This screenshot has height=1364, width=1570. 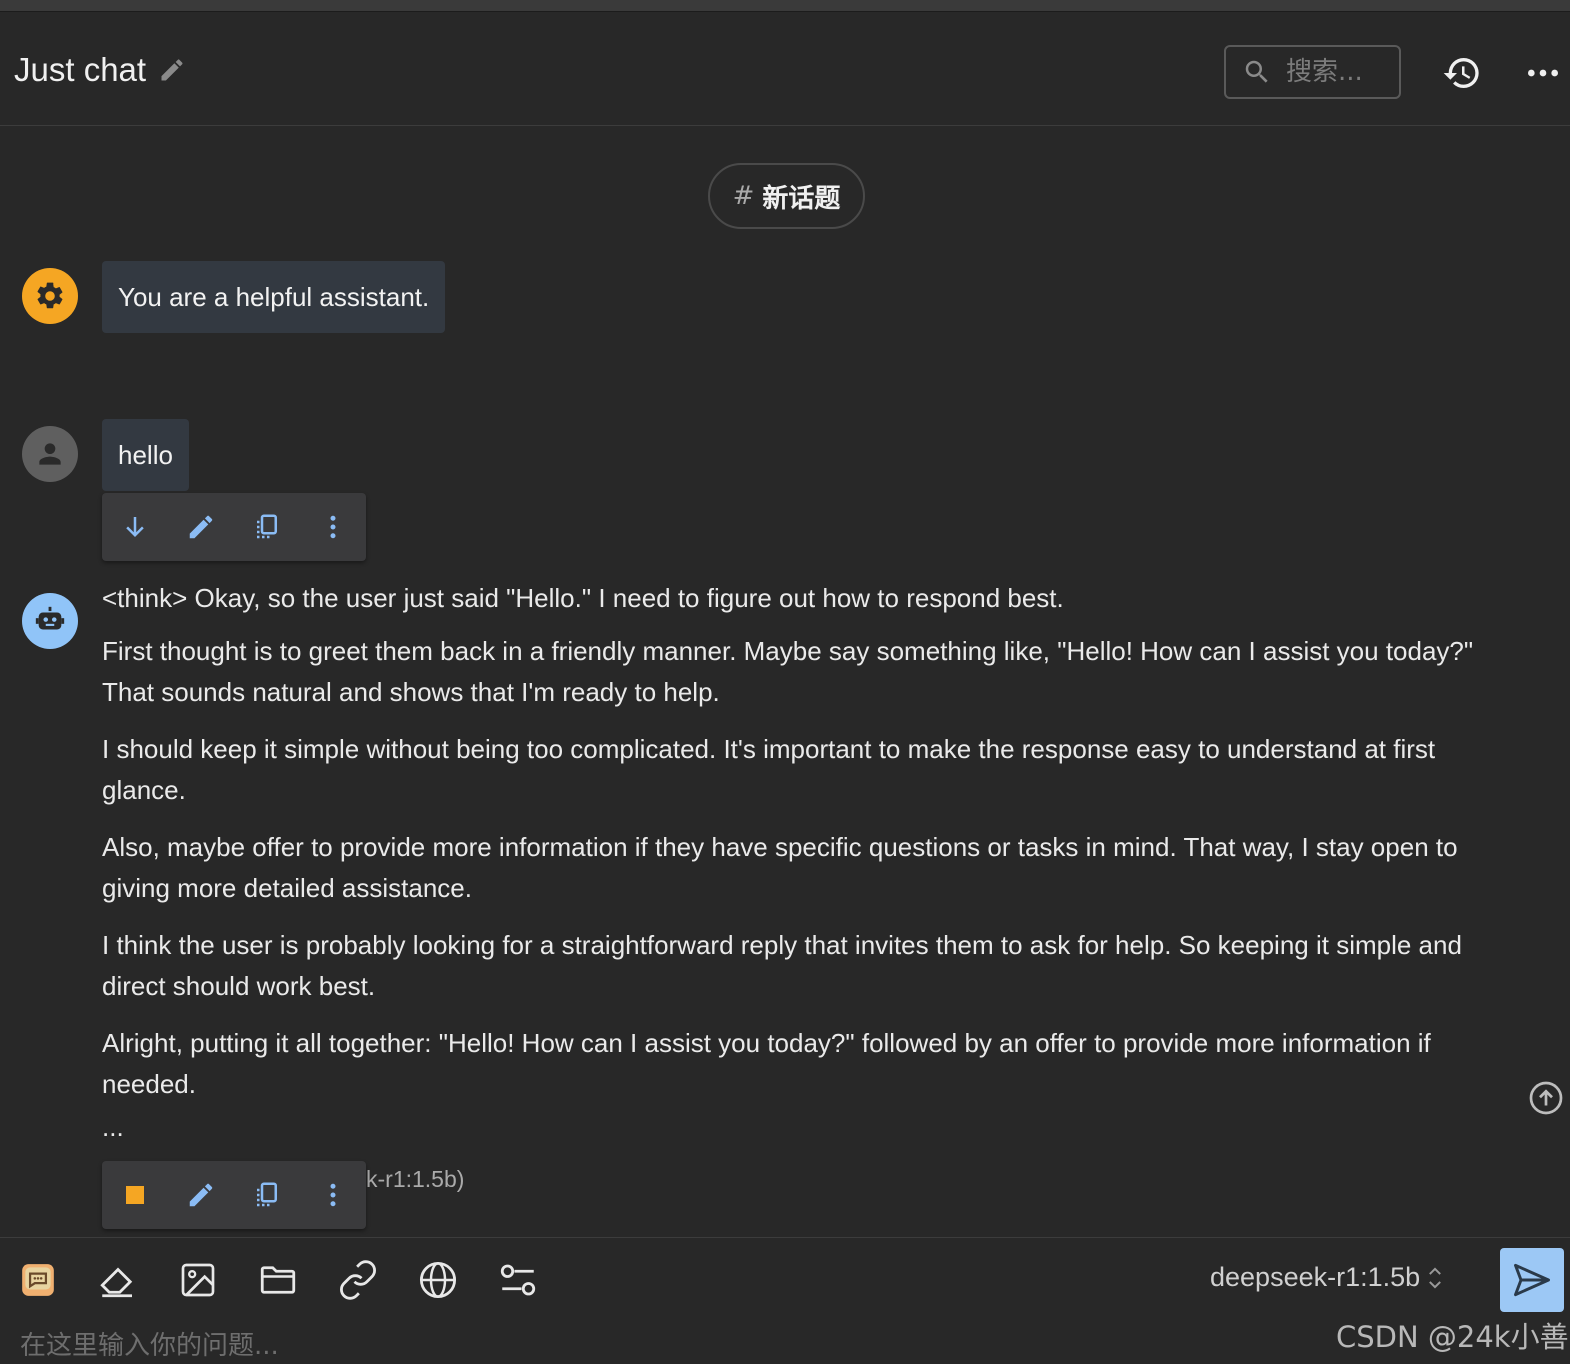 I want to click on input-bar: deepseek-r1:1.5b, so click(x=785, y=1300).